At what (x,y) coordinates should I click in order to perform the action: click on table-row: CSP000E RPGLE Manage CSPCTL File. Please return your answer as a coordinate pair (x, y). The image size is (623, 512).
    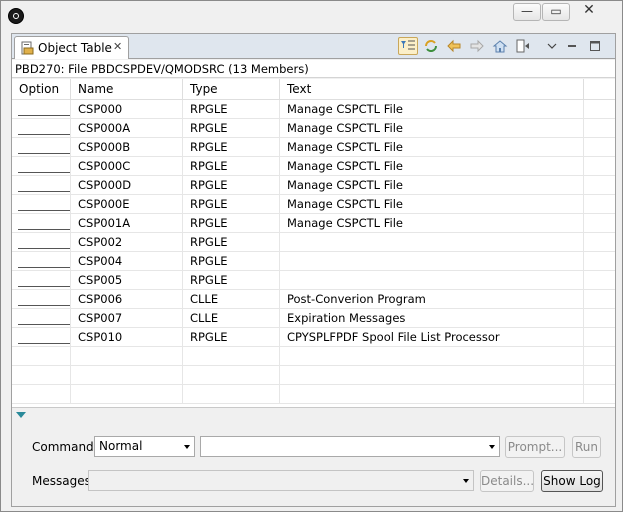
    Looking at the image, I should click on (313, 204).